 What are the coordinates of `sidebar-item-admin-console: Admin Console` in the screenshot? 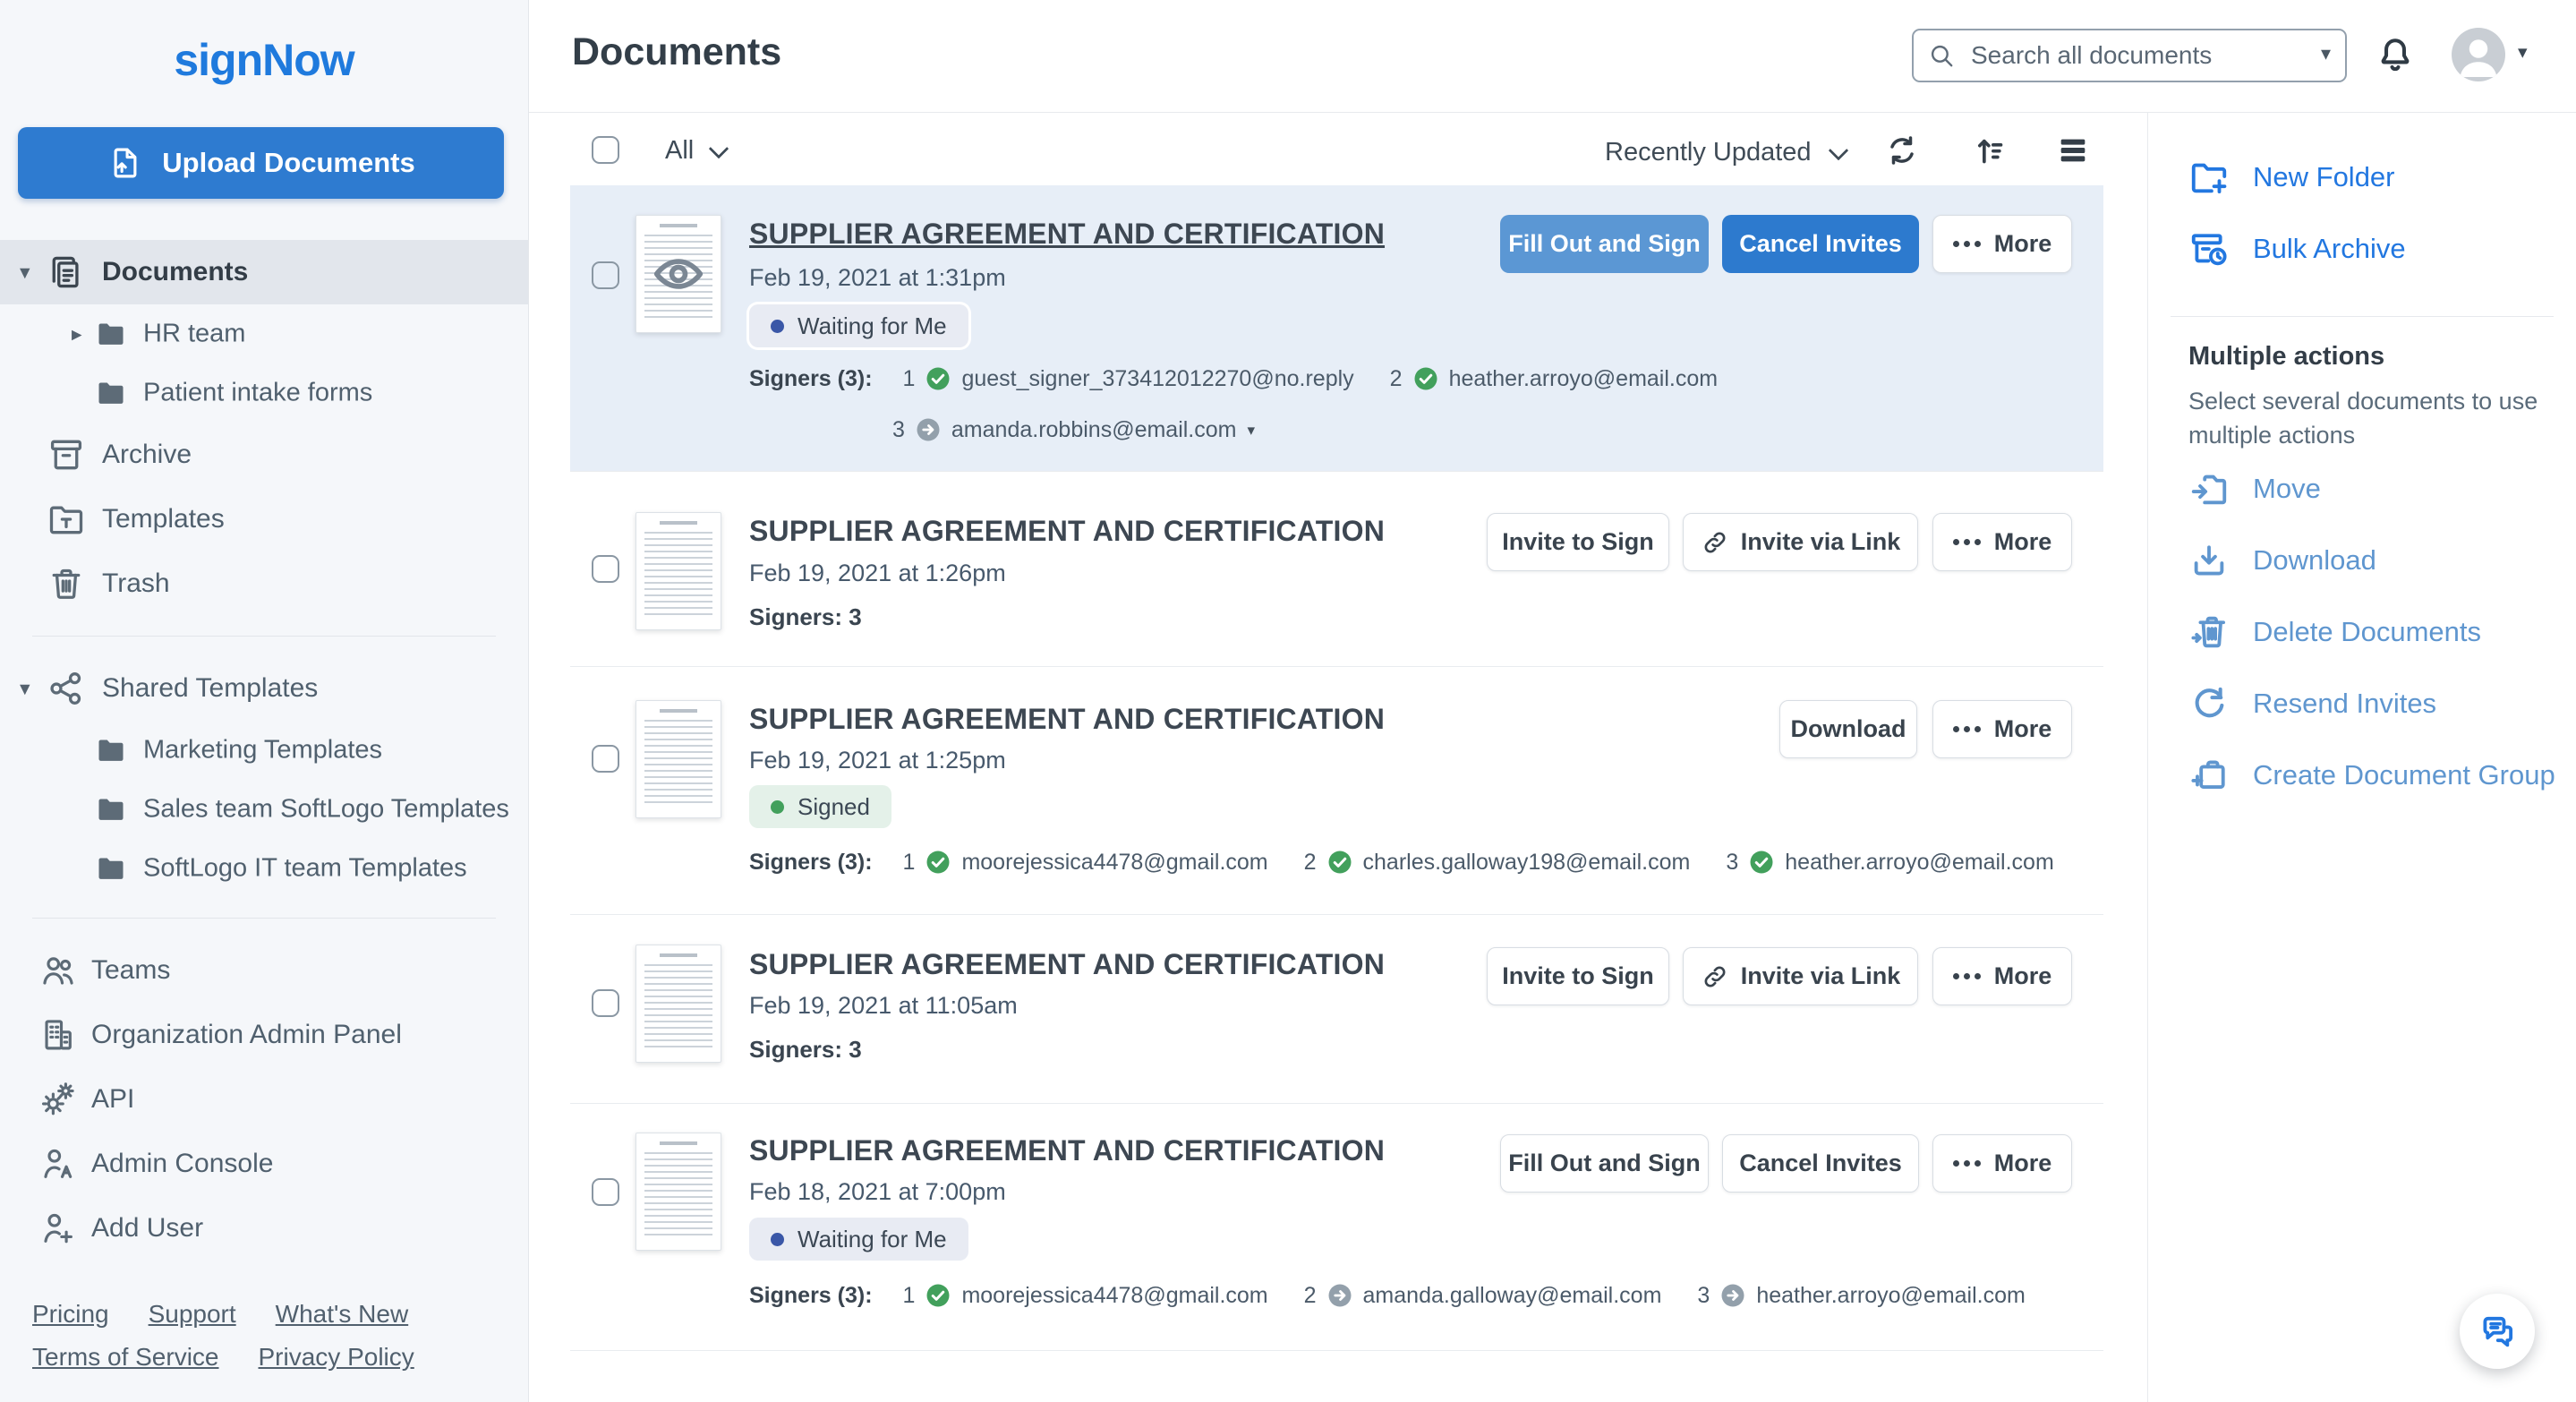 It's located at (264, 1164).